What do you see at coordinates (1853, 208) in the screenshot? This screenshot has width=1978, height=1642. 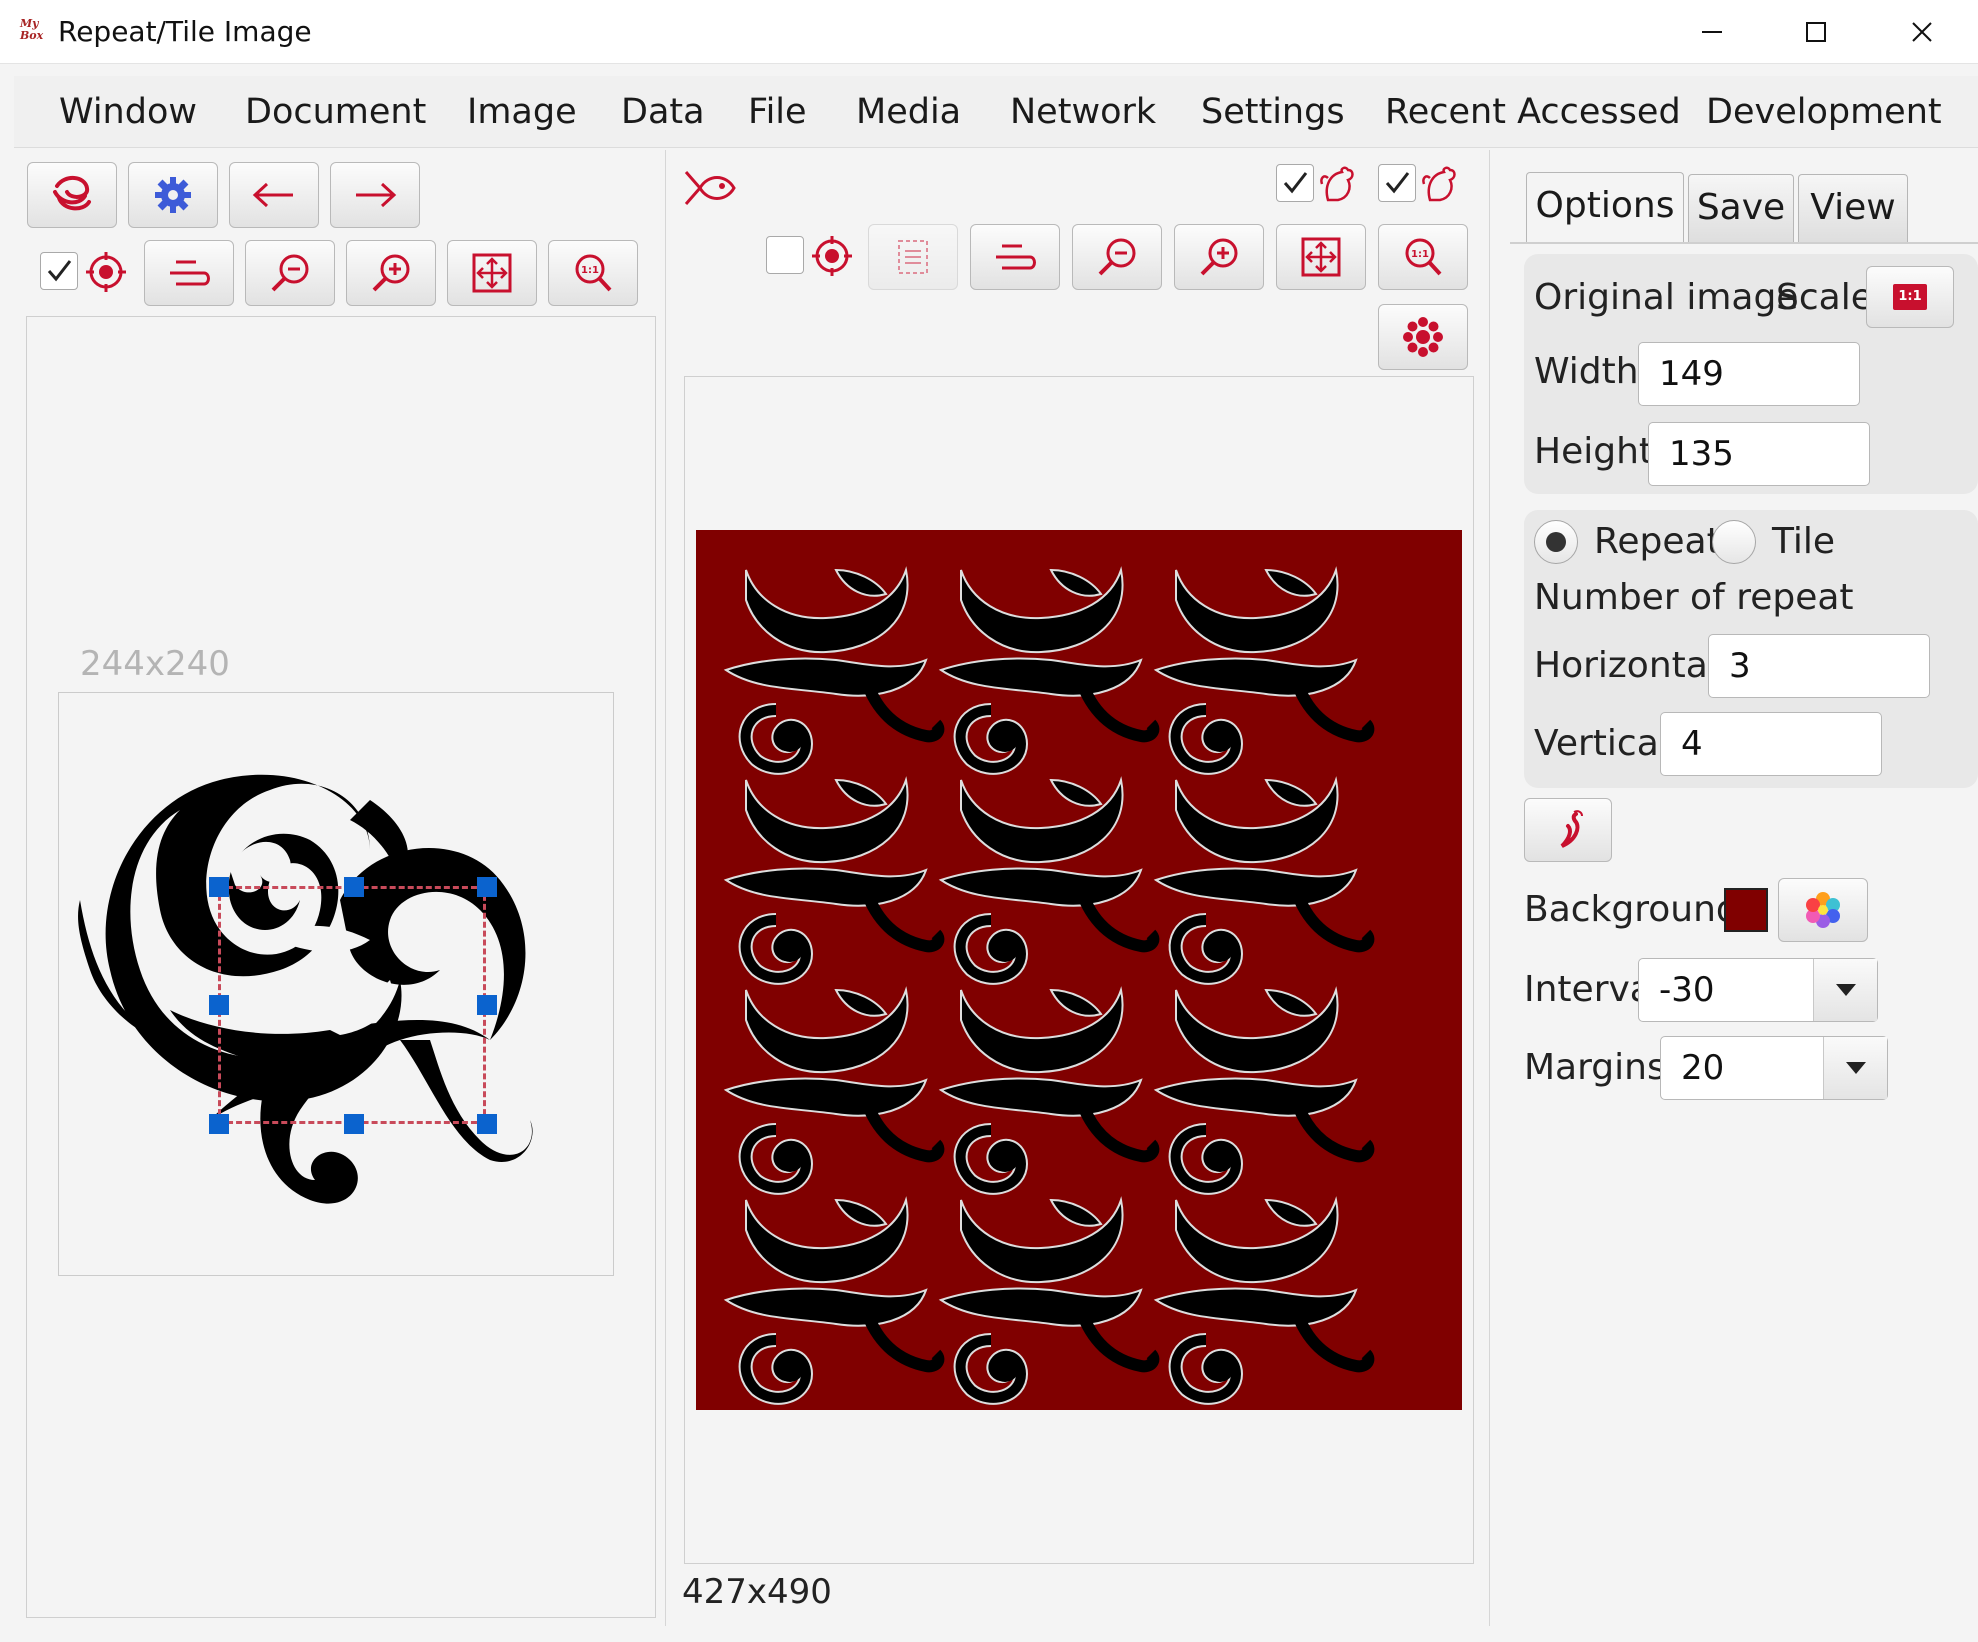 I see `tab-view: View` at bounding box center [1853, 208].